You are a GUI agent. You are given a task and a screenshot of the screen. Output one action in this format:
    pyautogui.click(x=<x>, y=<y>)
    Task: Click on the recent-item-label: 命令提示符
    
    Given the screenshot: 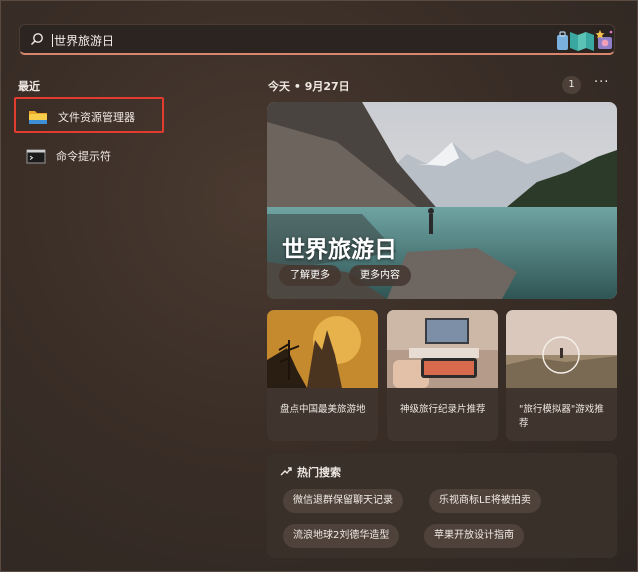 What is the action you would take?
    pyautogui.click(x=83, y=156)
    